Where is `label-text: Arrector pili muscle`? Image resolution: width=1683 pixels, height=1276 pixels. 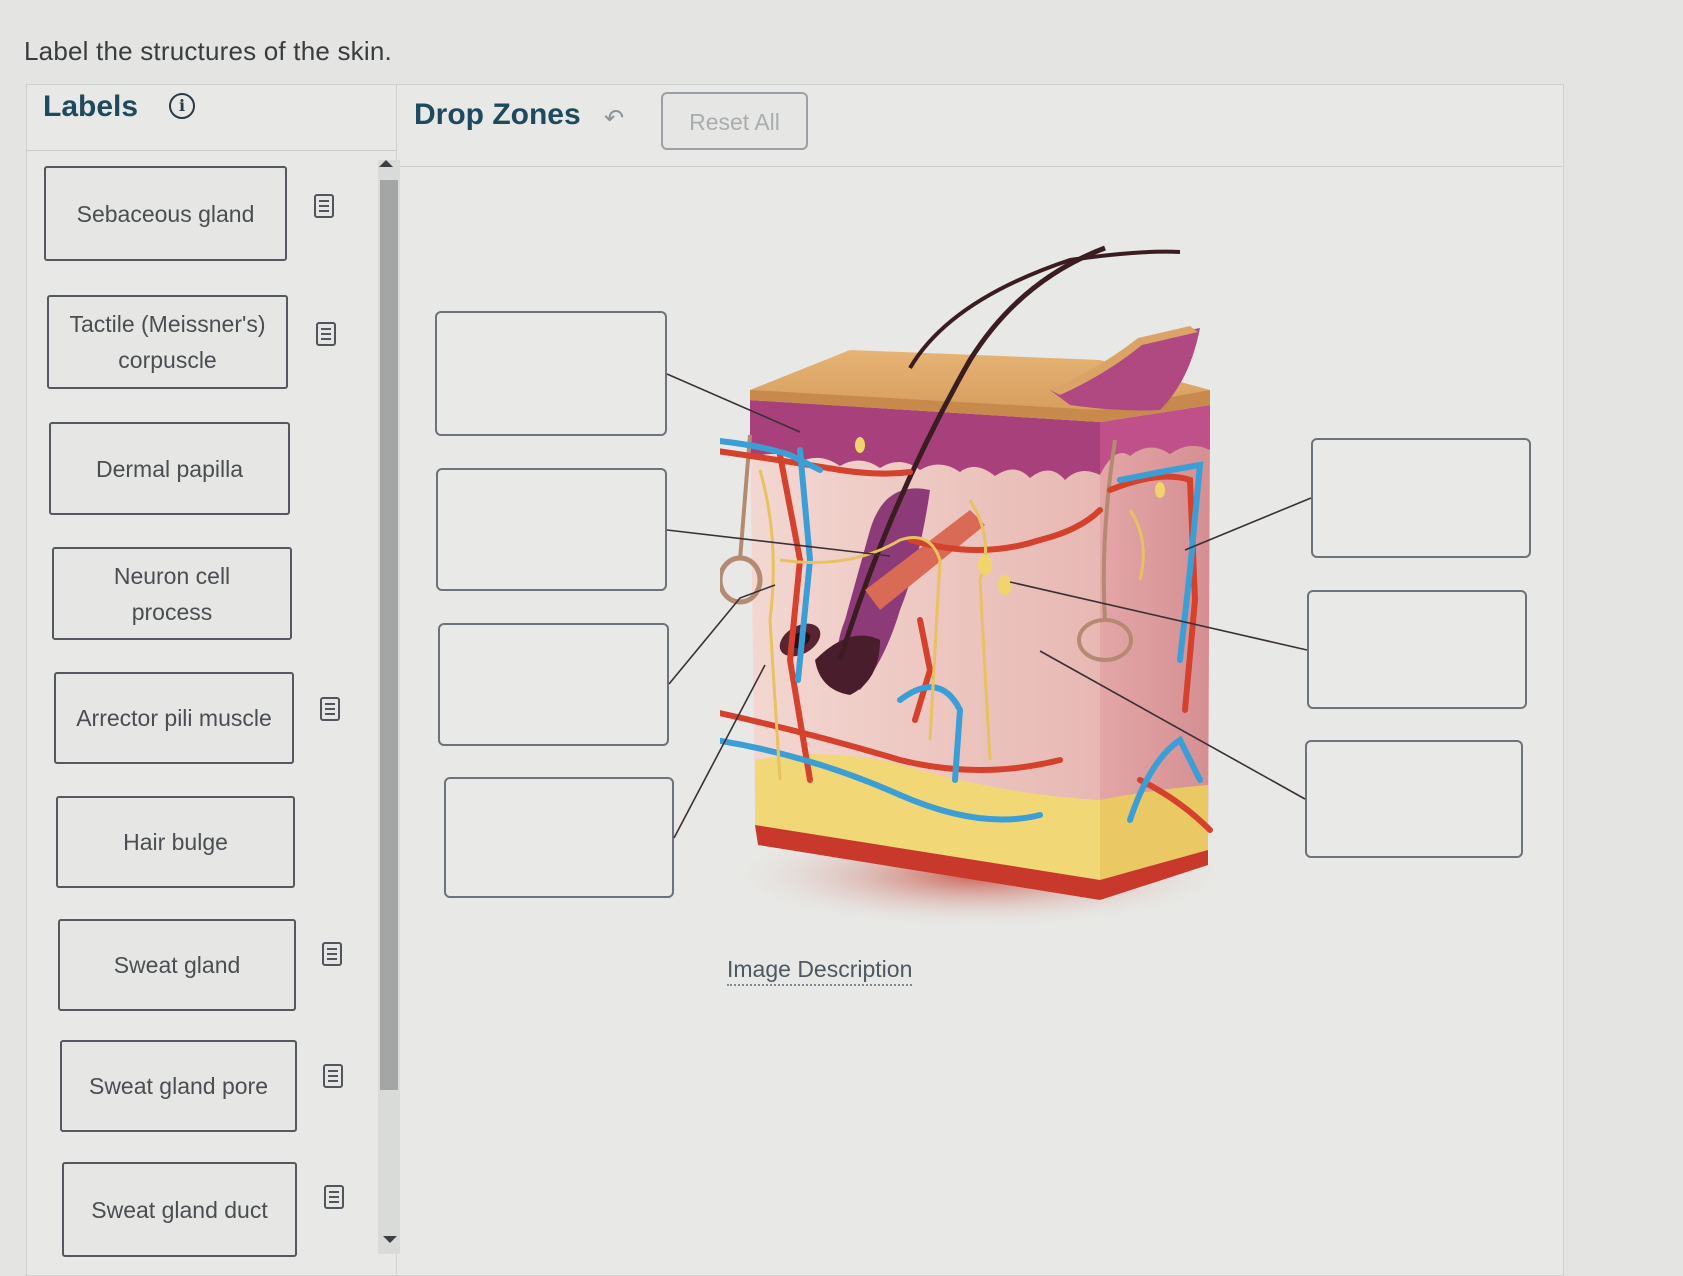 label-text: Arrector pili muscle is located at coordinates (174, 718).